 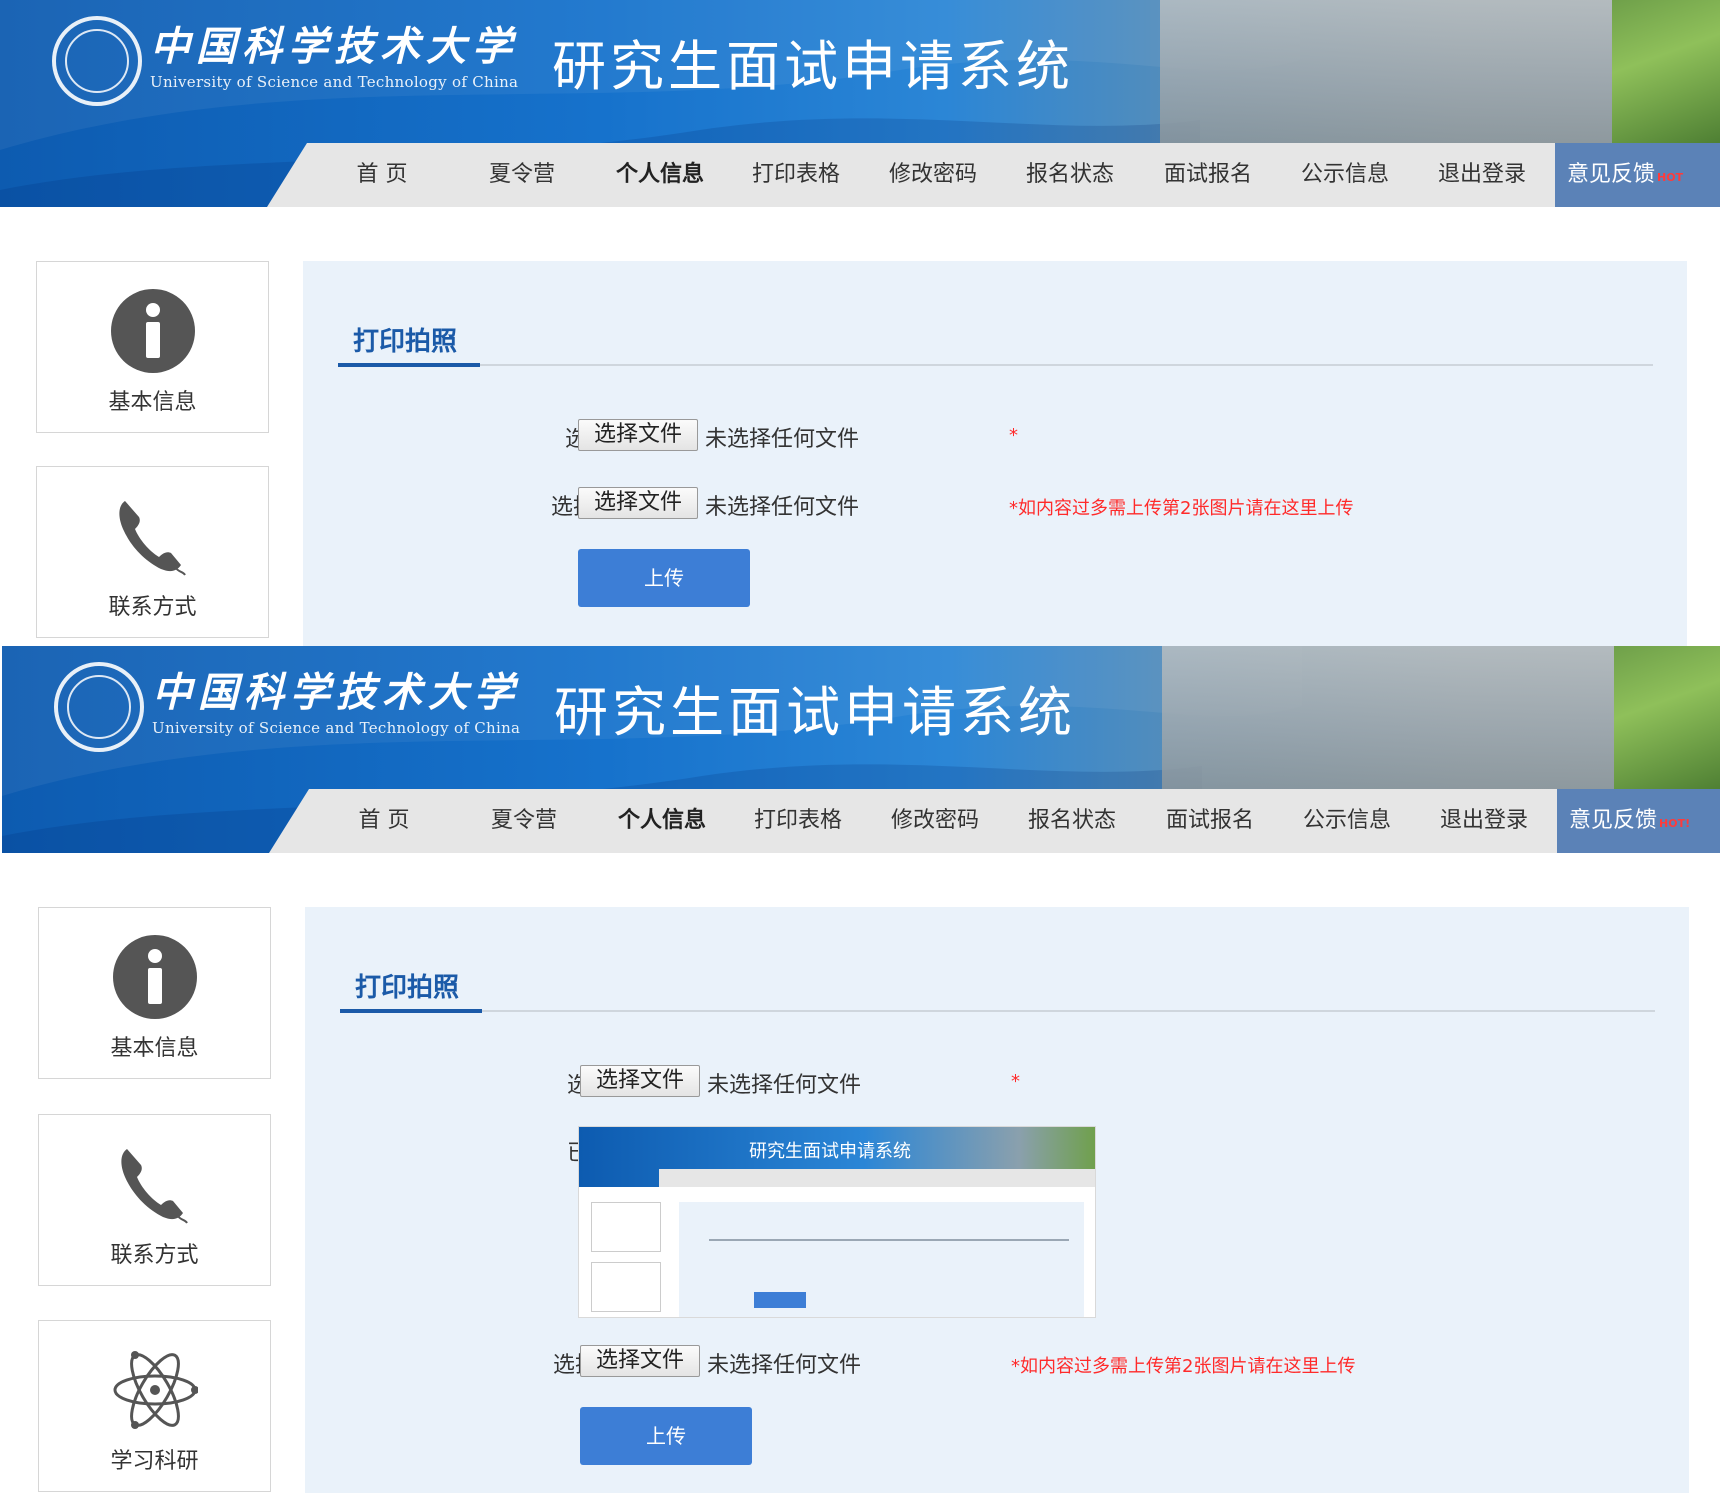 I want to click on hot-badge: HOT!, so click(x=1675, y=823).